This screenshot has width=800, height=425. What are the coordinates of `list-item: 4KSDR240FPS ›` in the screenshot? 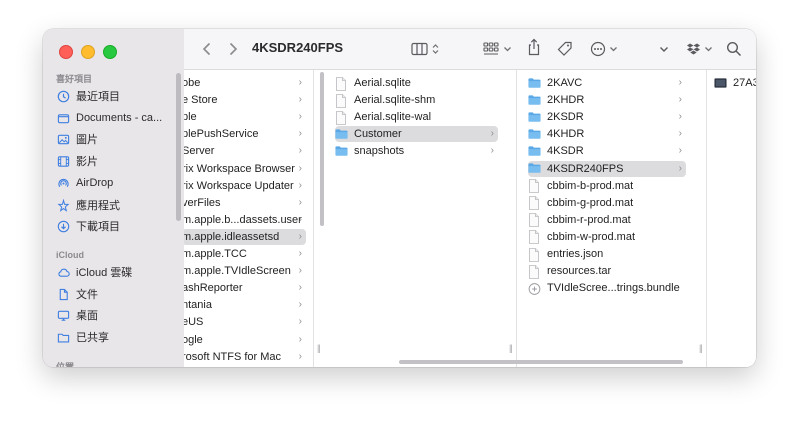 It's located at (607, 168).